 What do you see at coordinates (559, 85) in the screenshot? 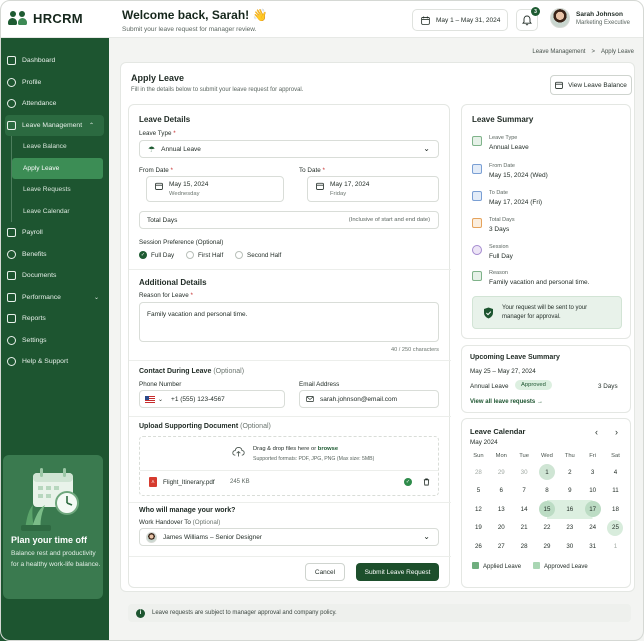
I see `calendar-icon` at bounding box center [559, 85].